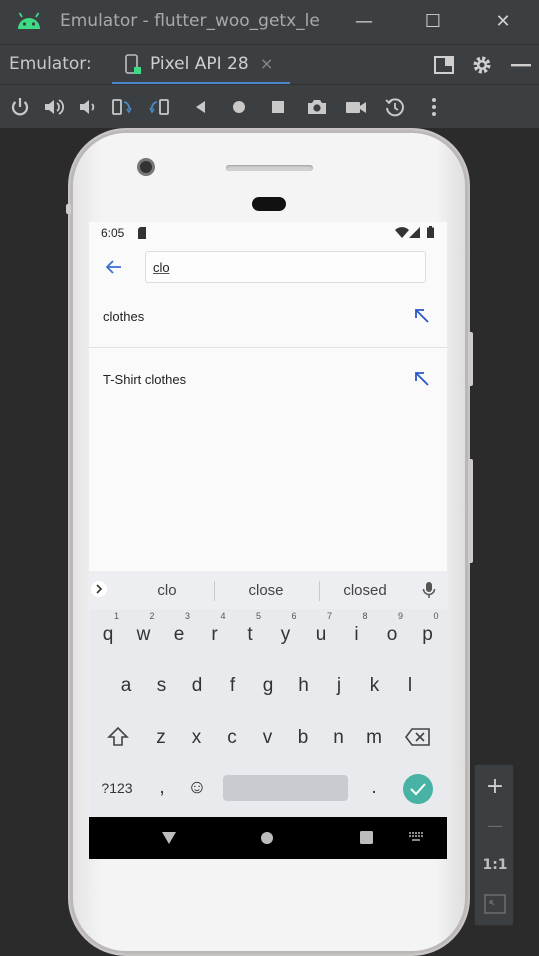  I want to click on key-m: m, so click(374, 738).